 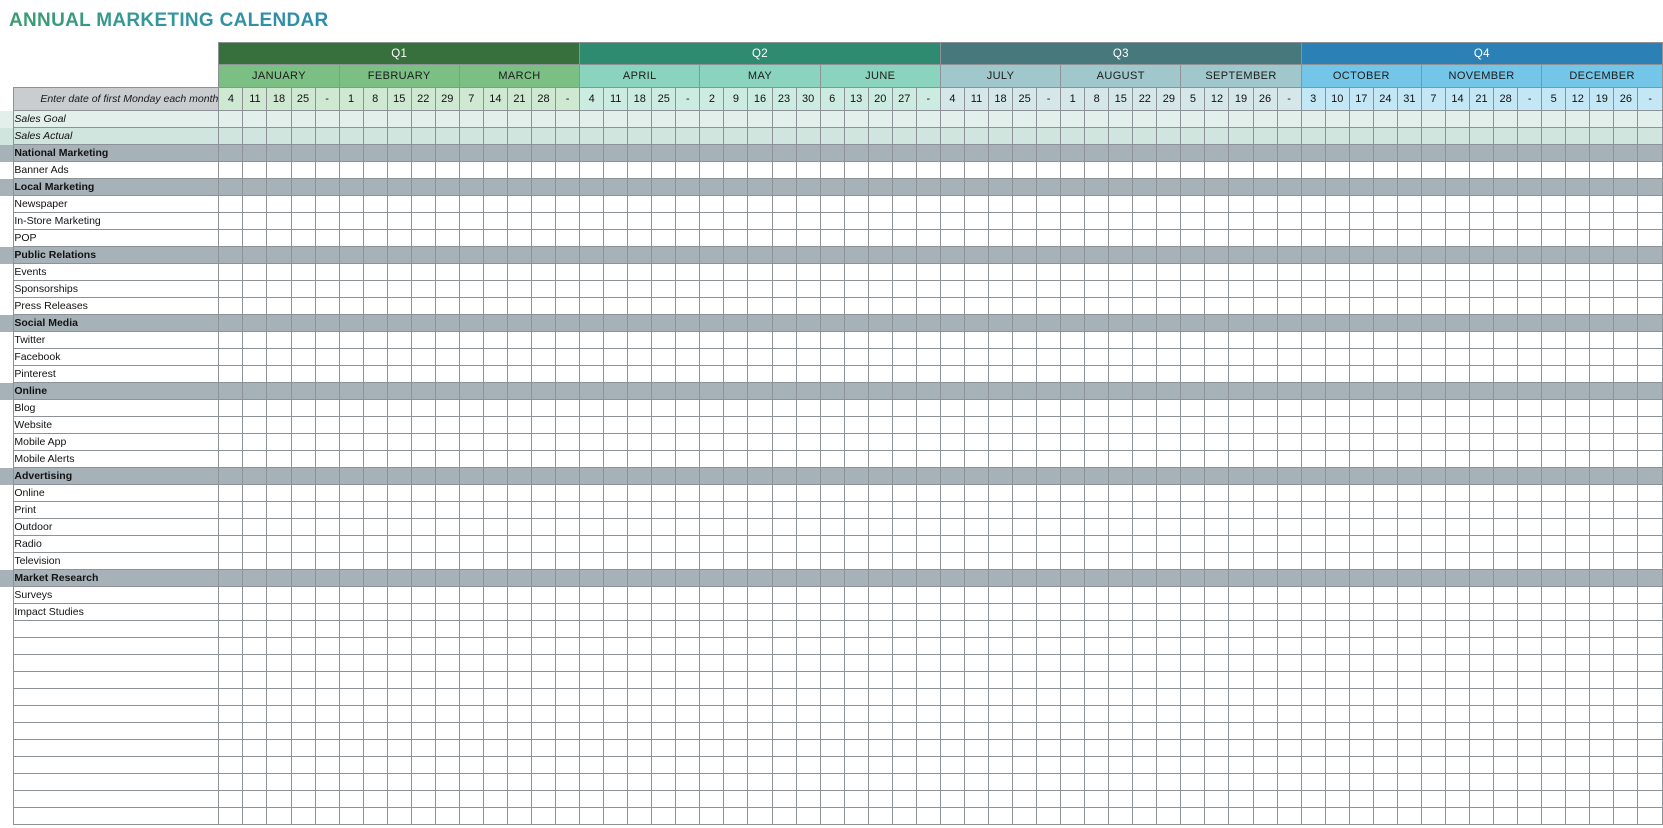 What do you see at coordinates (116, 119) in the screenshot?
I see `task-label: Sales Goal` at bounding box center [116, 119].